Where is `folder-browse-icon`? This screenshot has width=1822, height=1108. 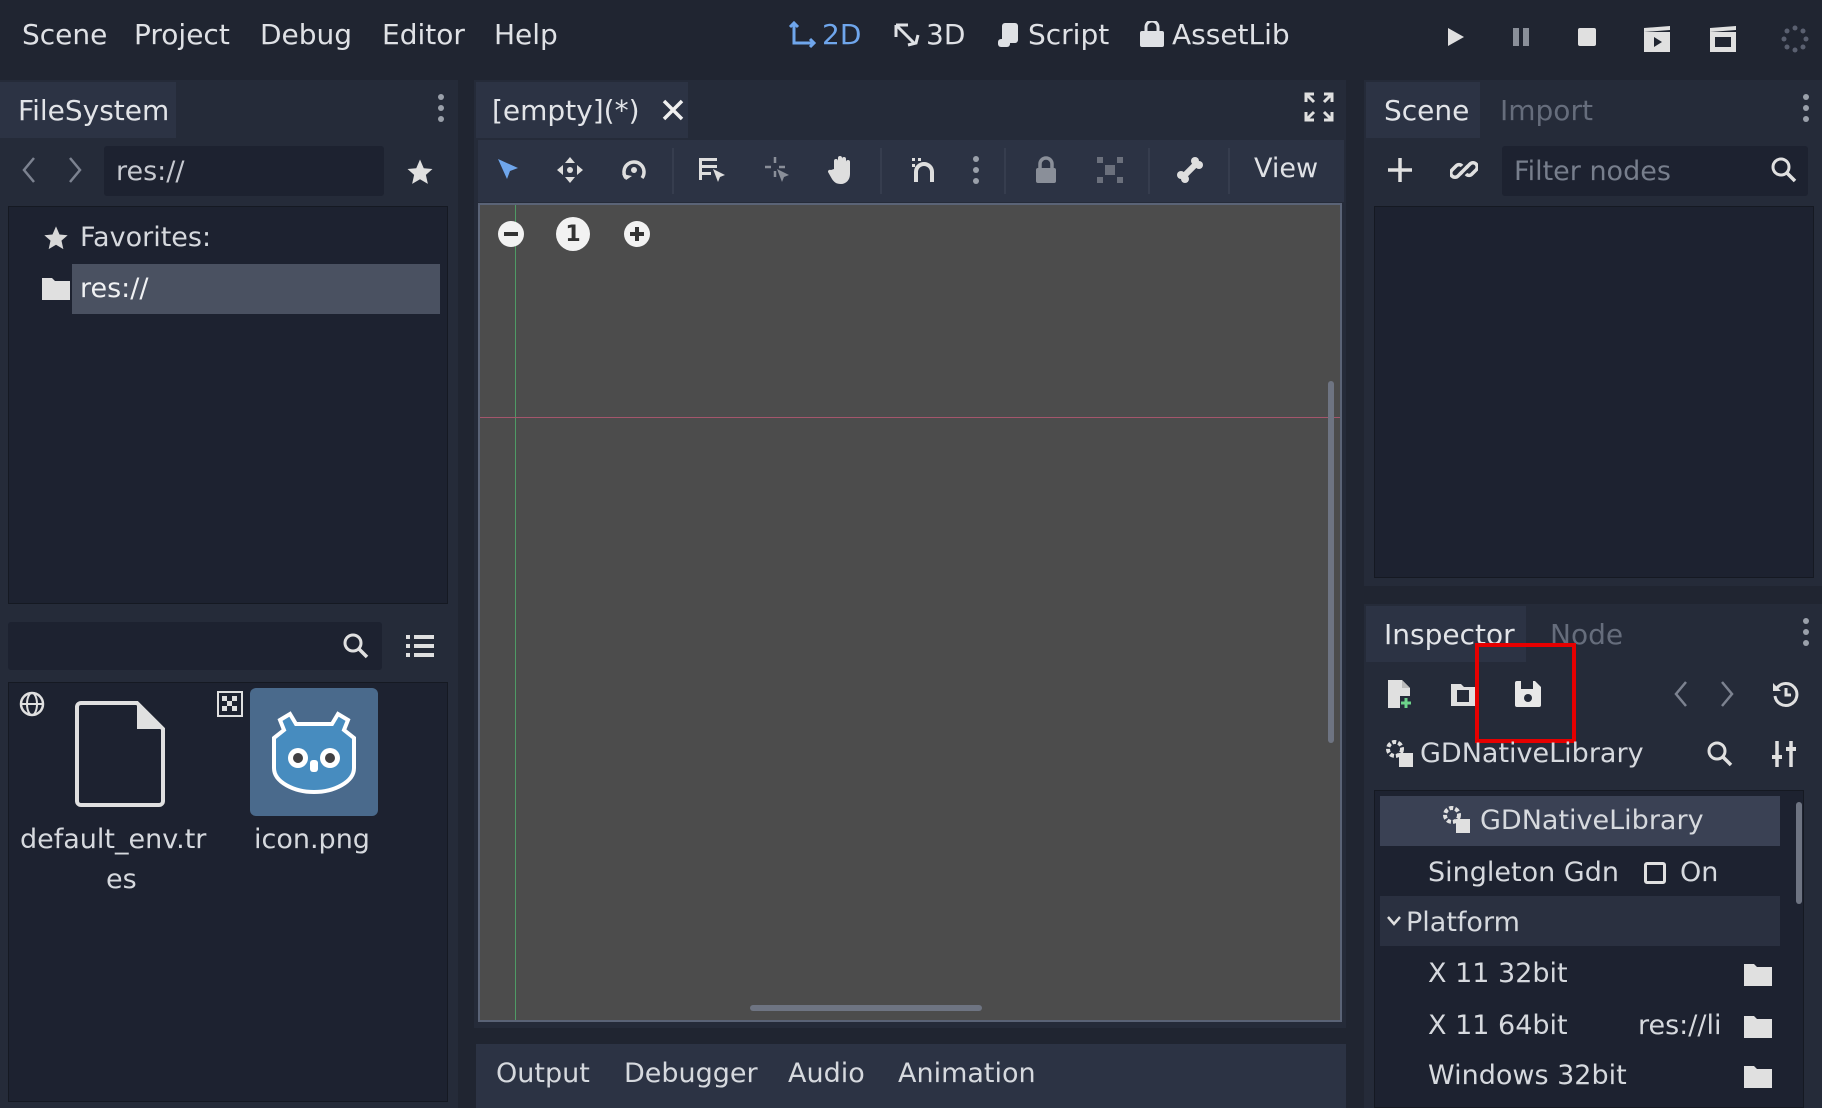
folder-browse-icon is located at coordinates (1758, 974).